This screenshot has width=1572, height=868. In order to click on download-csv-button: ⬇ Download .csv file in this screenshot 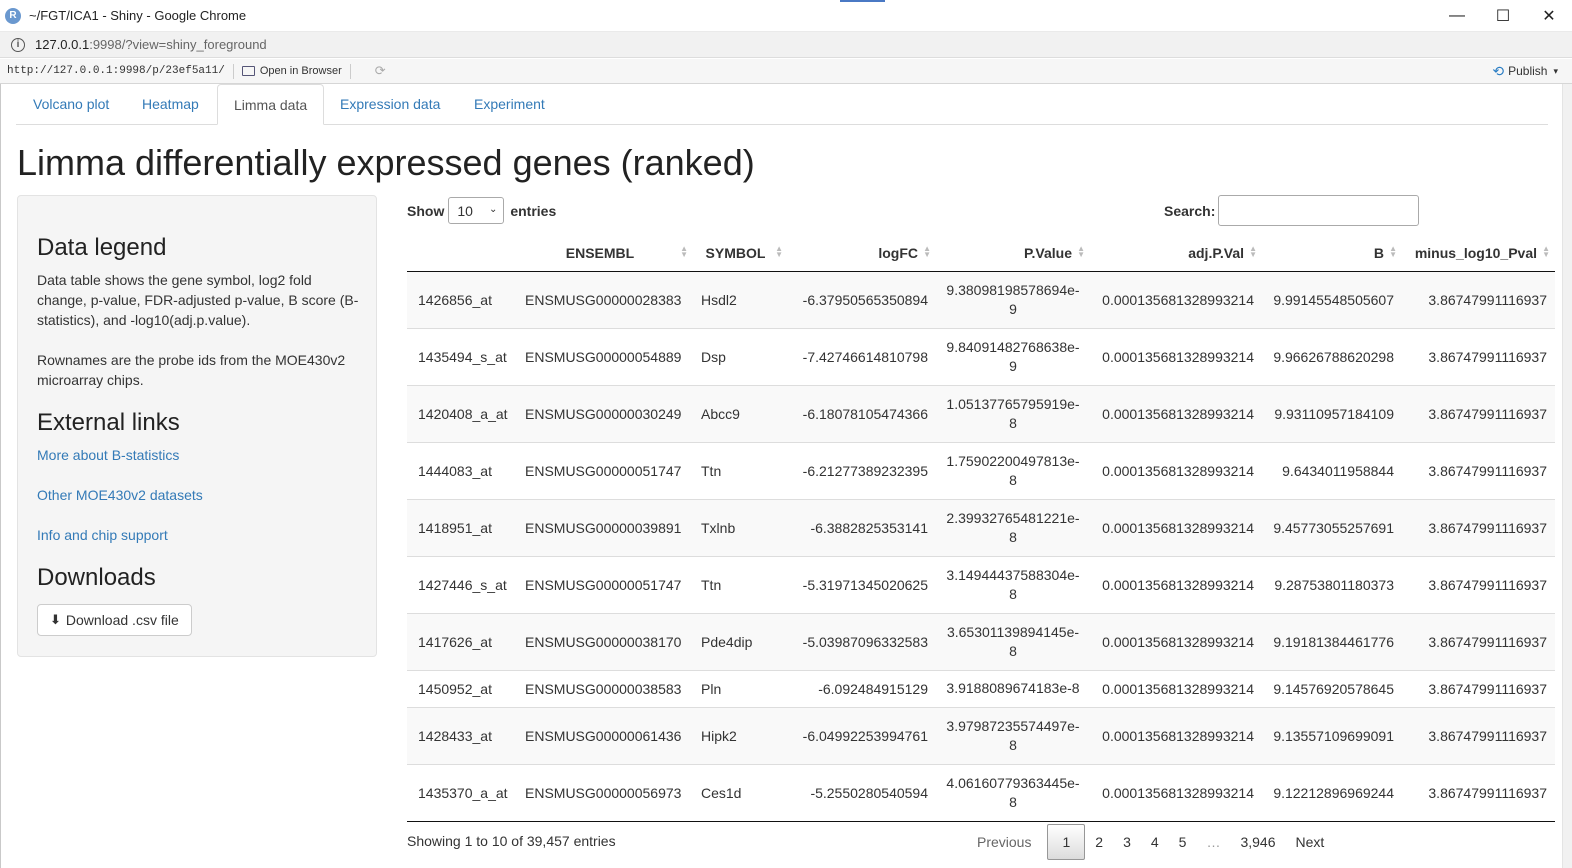, I will do `click(114, 620)`.